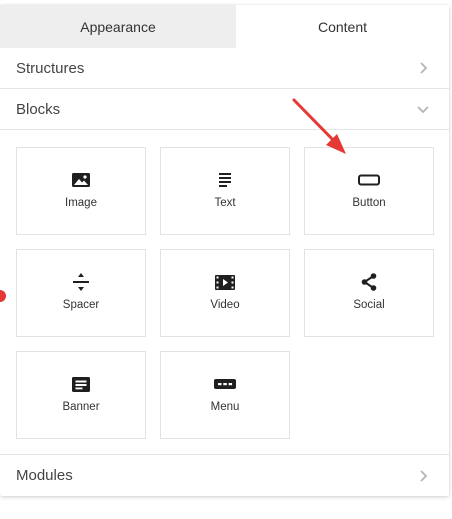 The width and height of the screenshot is (452, 519). I want to click on block-spacer-label: Spacer, so click(81, 305).